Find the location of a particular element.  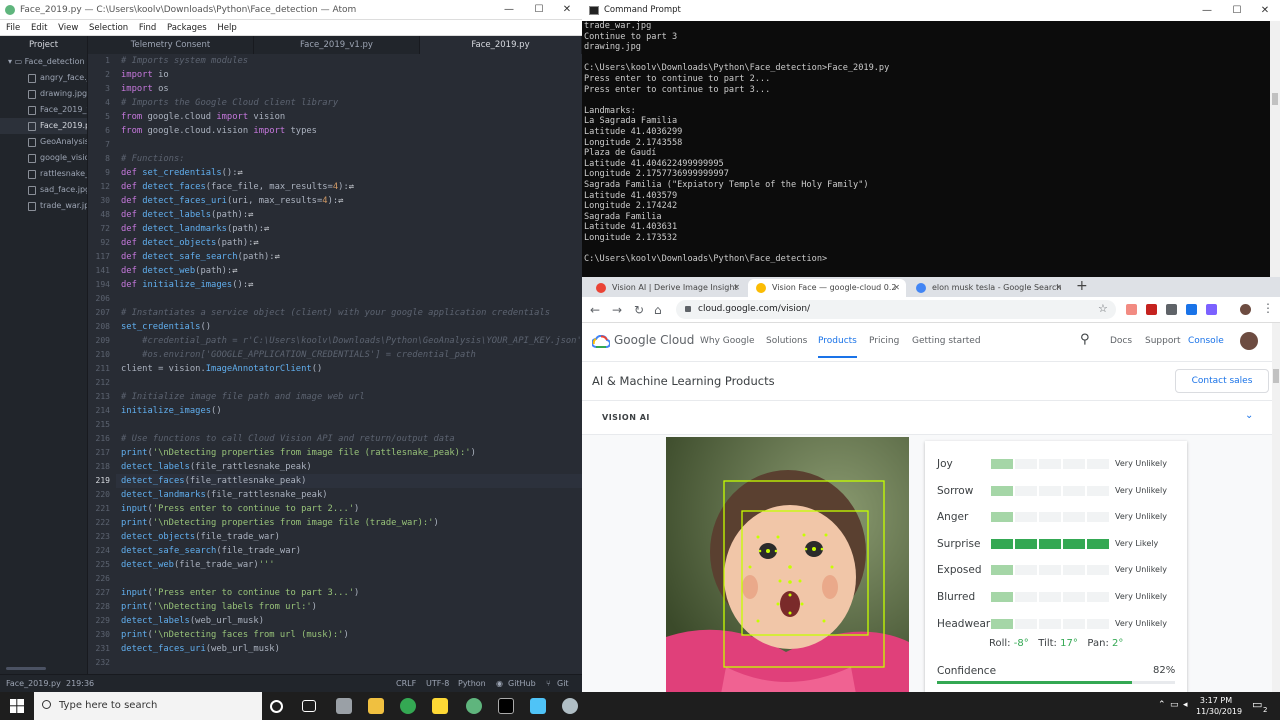

nav-getting-started: Getting started is located at coordinates (946, 341).